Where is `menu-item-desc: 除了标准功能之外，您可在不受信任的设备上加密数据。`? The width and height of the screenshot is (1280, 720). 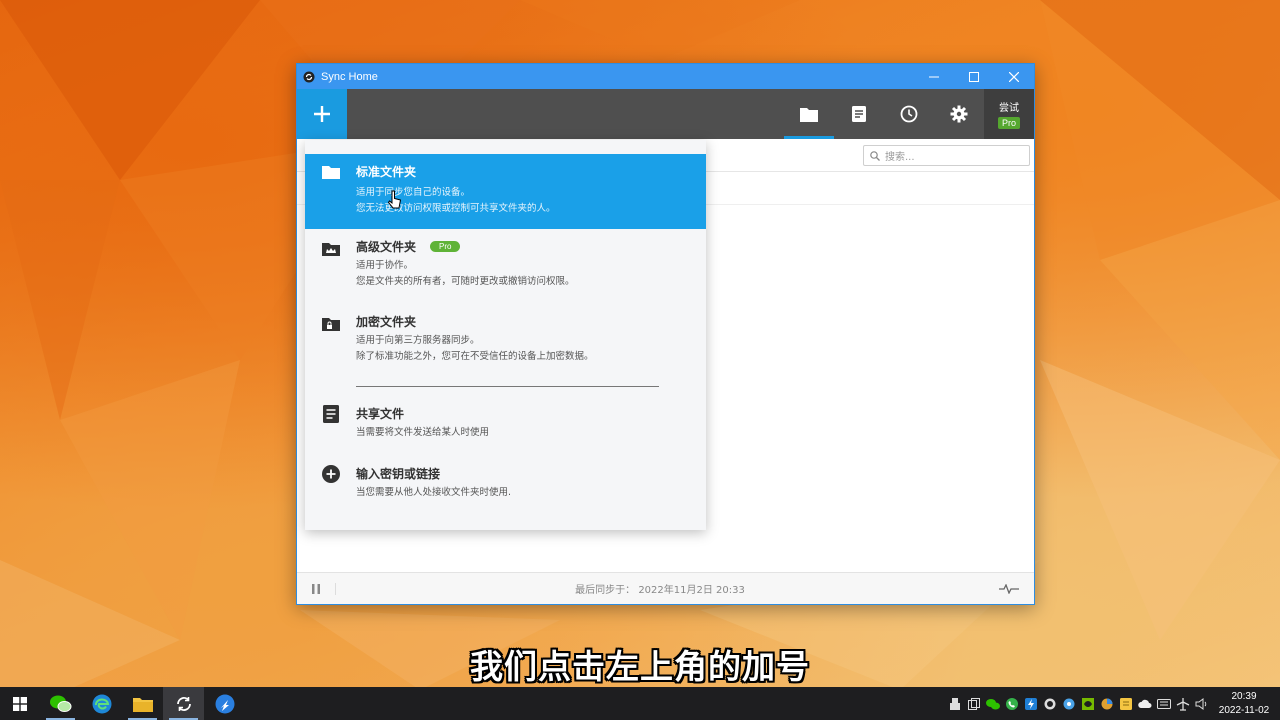
menu-item-desc: 除了标准功能之外，您可在不受信任的设备上加密数据。 is located at coordinates (475, 356).